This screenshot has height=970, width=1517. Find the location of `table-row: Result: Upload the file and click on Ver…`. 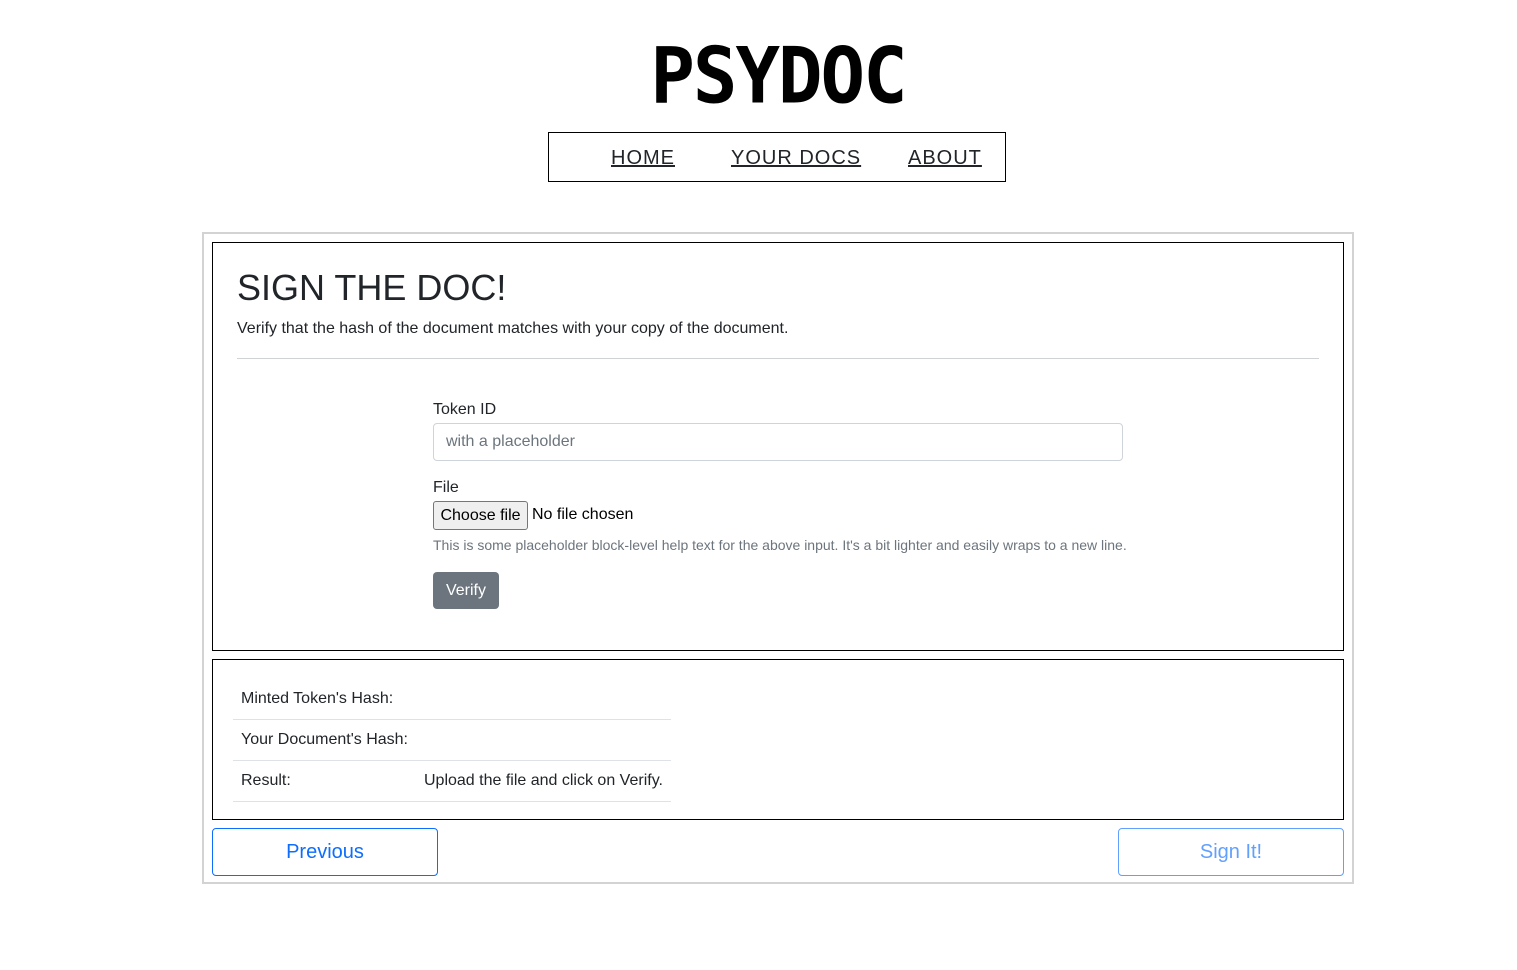

table-row: Result: Upload the file and click on Ver… is located at coordinates (452, 781).